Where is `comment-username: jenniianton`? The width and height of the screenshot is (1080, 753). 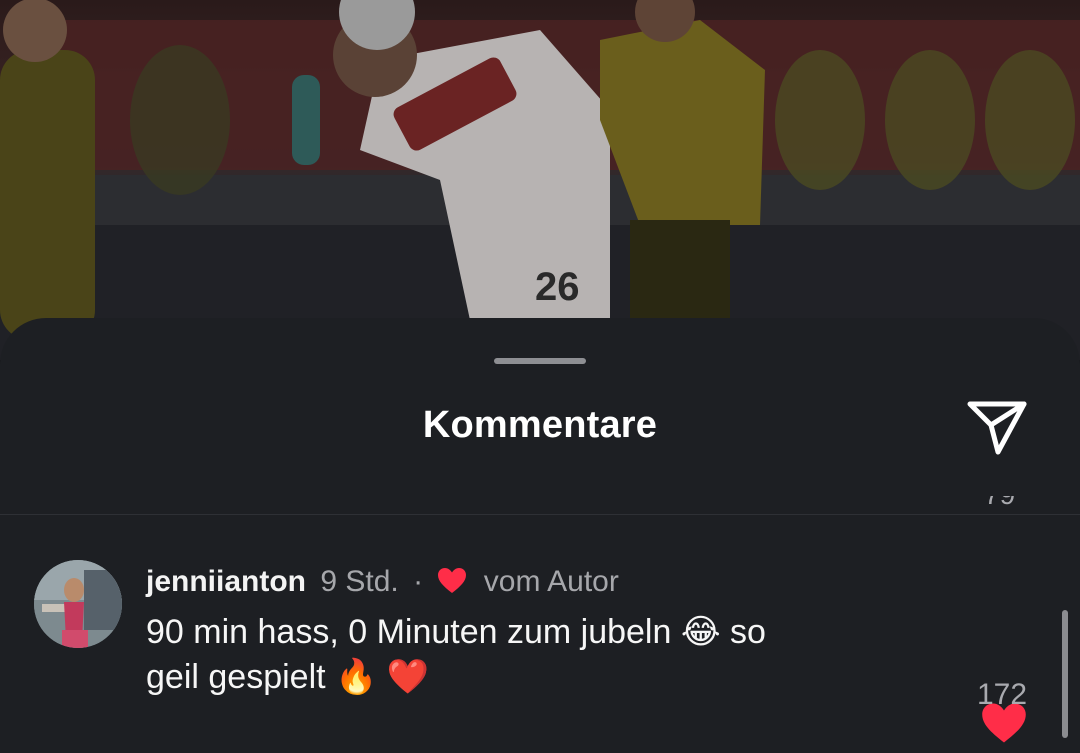 comment-username: jenniianton is located at coordinates (226, 581).